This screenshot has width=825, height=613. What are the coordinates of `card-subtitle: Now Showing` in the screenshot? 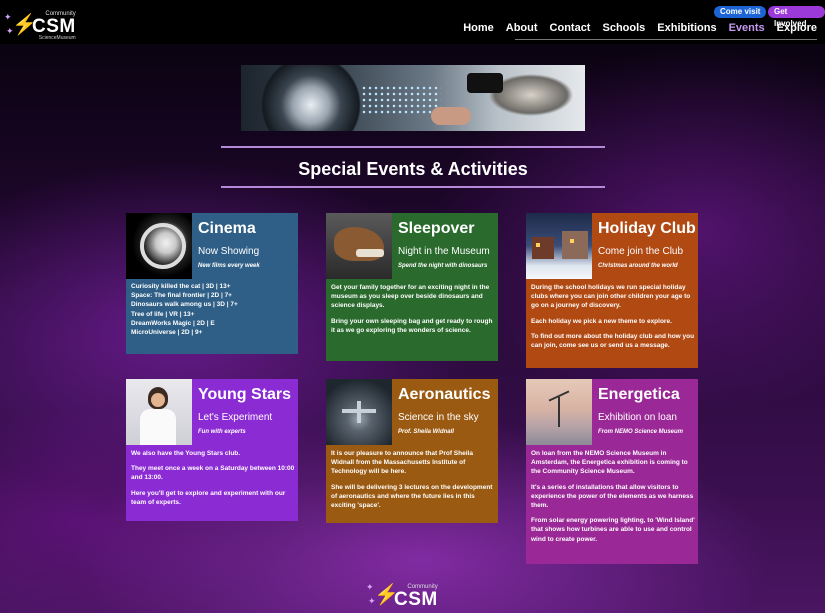 It's located at (229, 251).